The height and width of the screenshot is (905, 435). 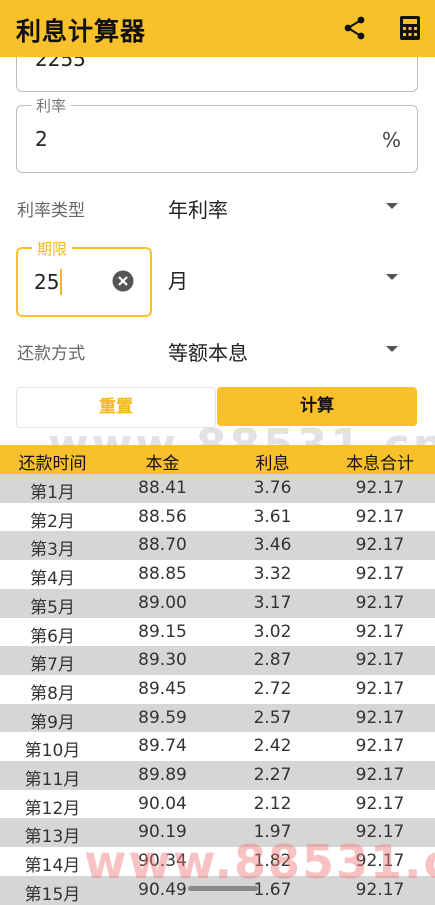 I want to click on row-interest: 2.72, so click(x=272, y=688).